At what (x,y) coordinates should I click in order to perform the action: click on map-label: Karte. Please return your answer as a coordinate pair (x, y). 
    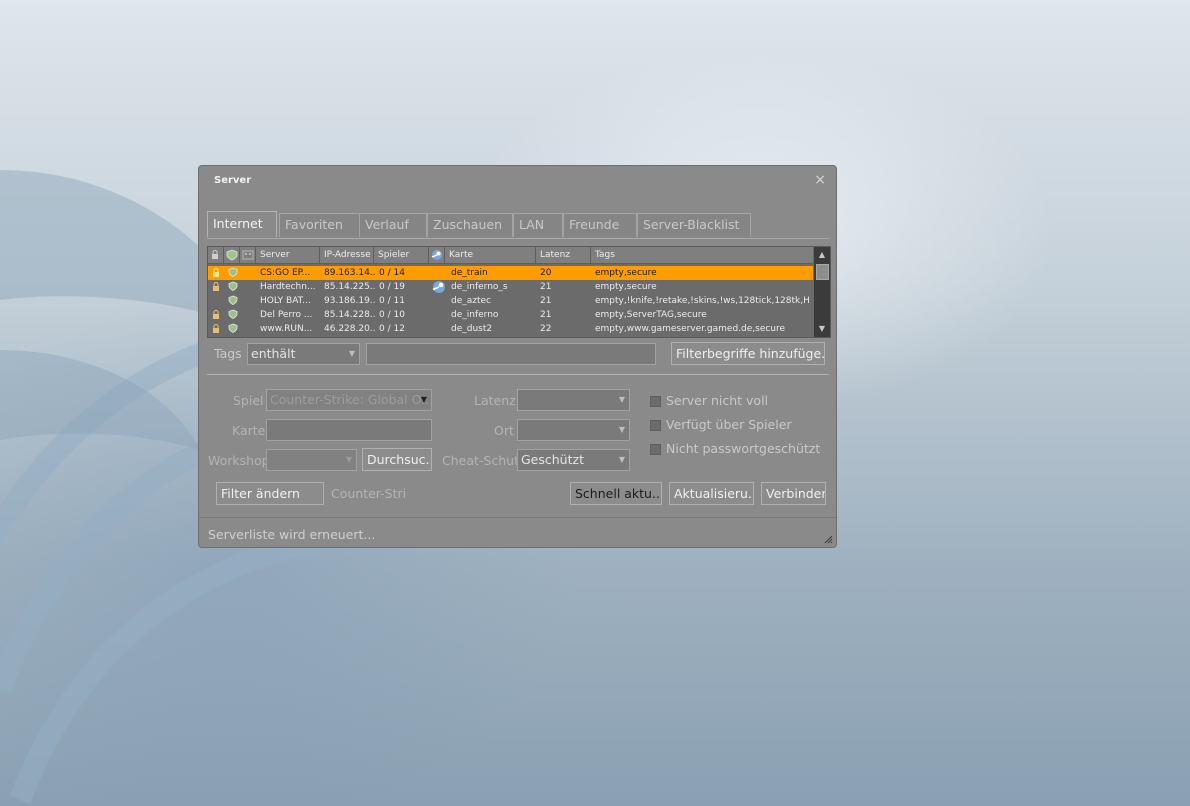
    Looking at the image, I should click on (249, 430).